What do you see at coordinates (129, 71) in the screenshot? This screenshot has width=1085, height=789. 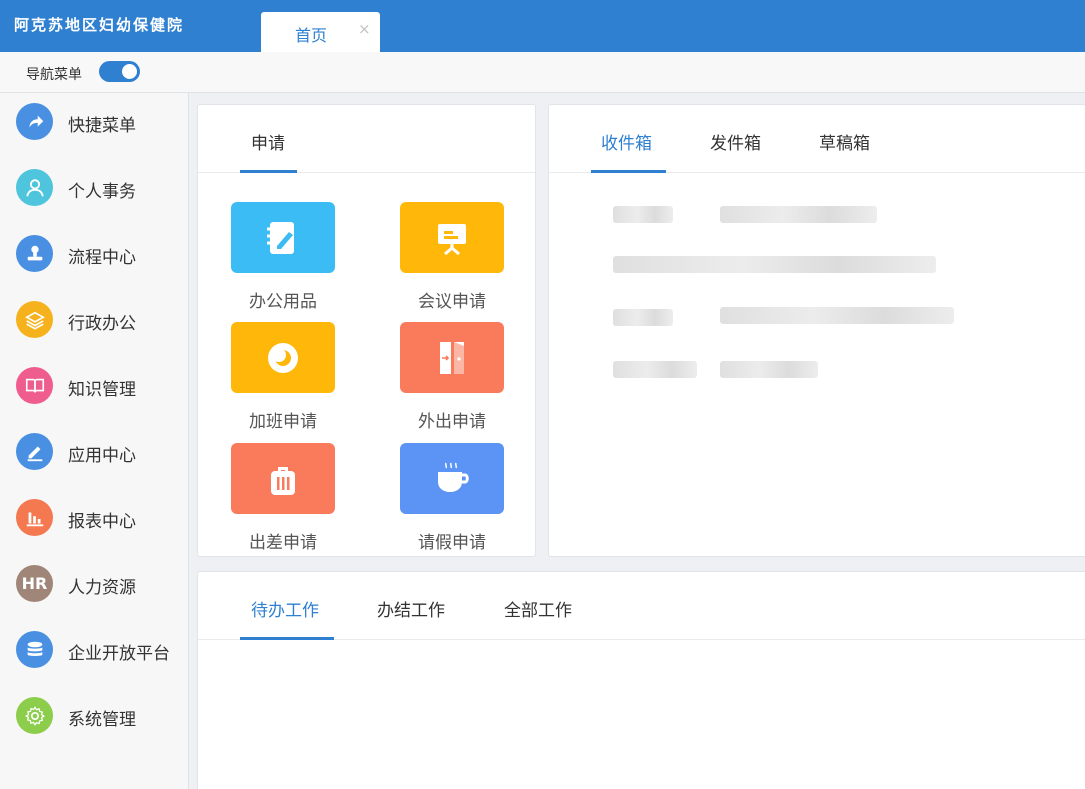 I see `toggle-knob` at bounding box center [129, 71].